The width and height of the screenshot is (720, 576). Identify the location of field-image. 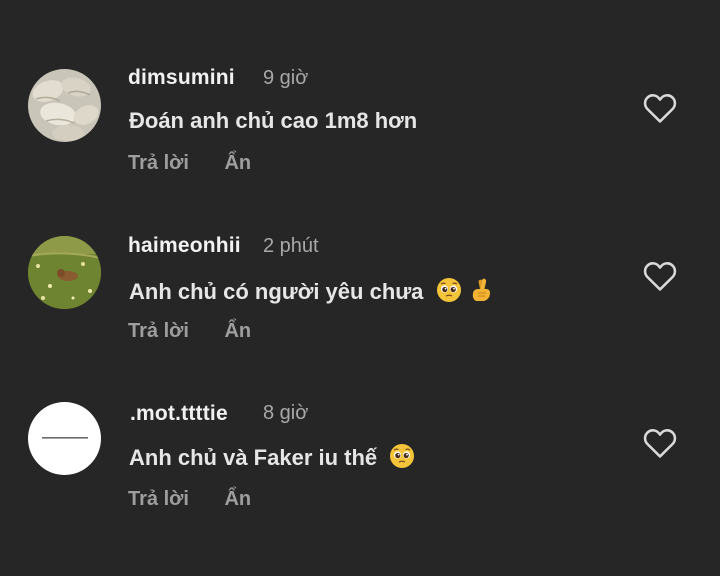
(64, 272).